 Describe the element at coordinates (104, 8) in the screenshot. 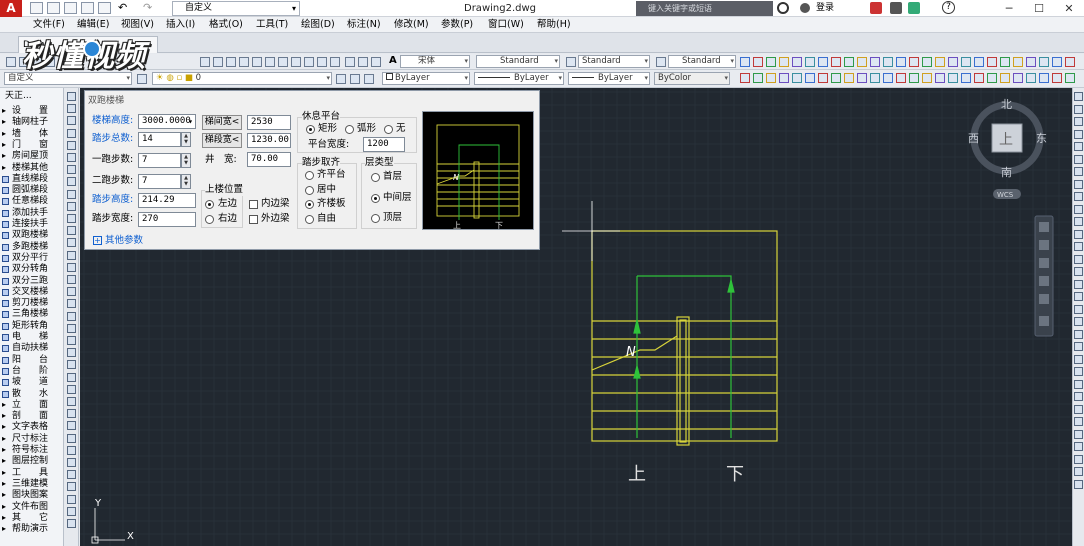

I see `print-icon` at that location.